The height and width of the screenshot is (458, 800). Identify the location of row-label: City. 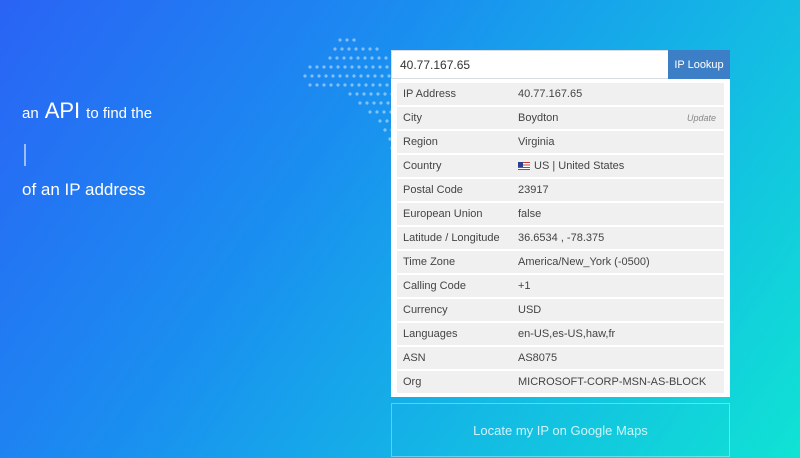
(412, 118).